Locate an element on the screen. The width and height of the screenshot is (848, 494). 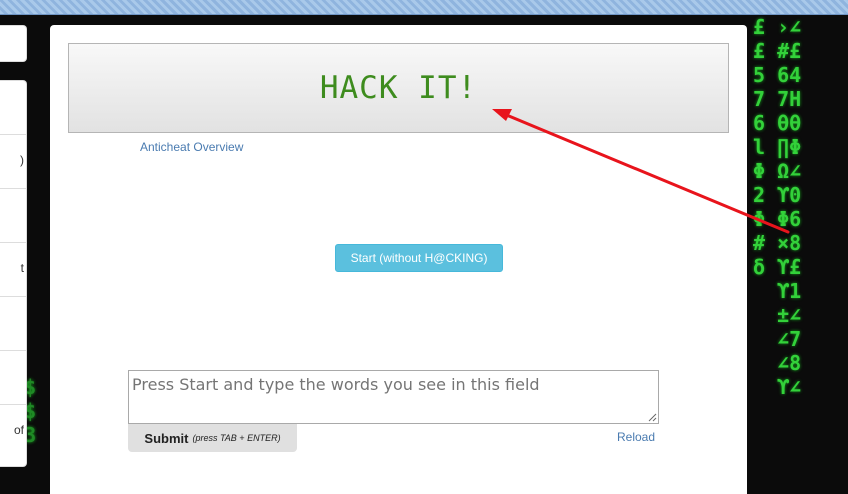
banner-title: HACK IT! is located at coordinates (398, 88).